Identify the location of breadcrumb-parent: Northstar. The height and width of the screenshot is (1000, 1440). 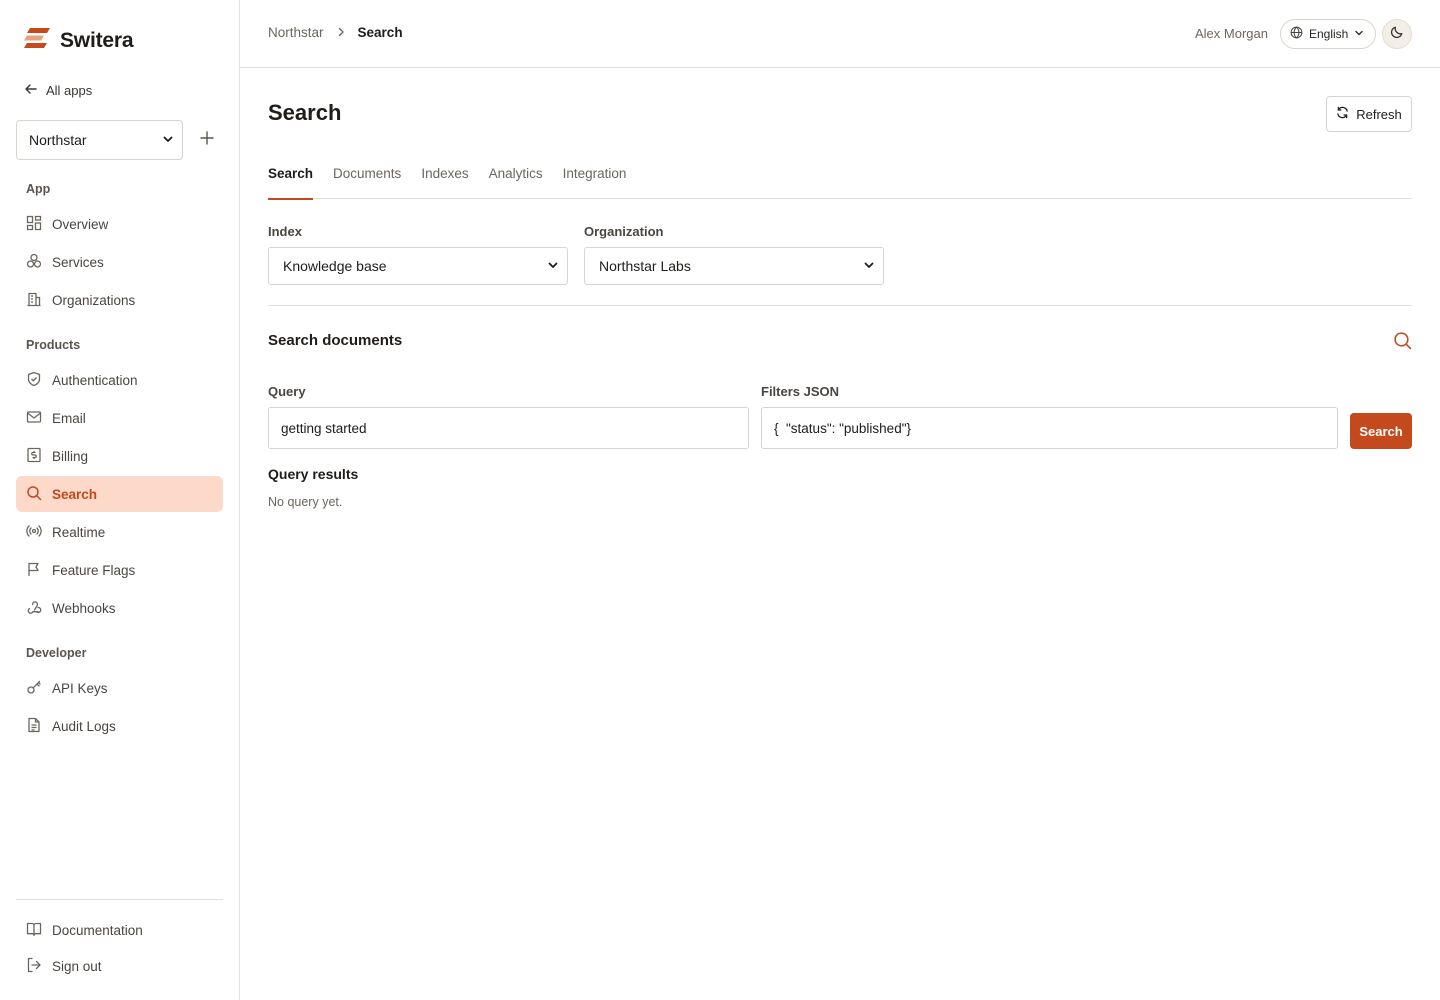
(296, 32).